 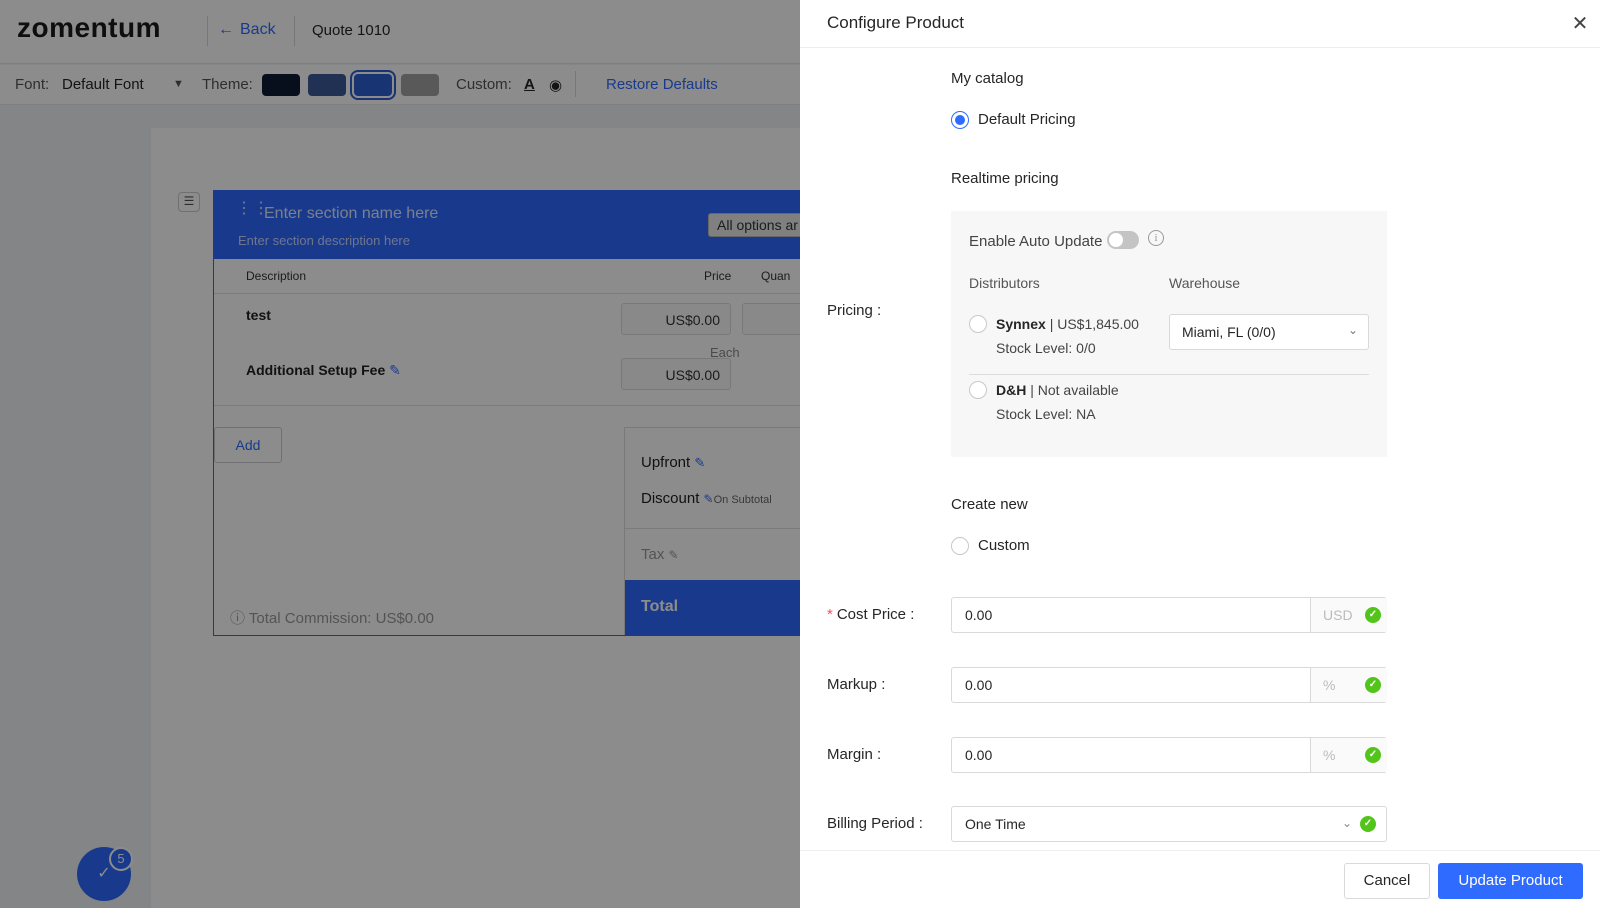 I want to click on default-pricing-radio, so click(x=960, y=120).